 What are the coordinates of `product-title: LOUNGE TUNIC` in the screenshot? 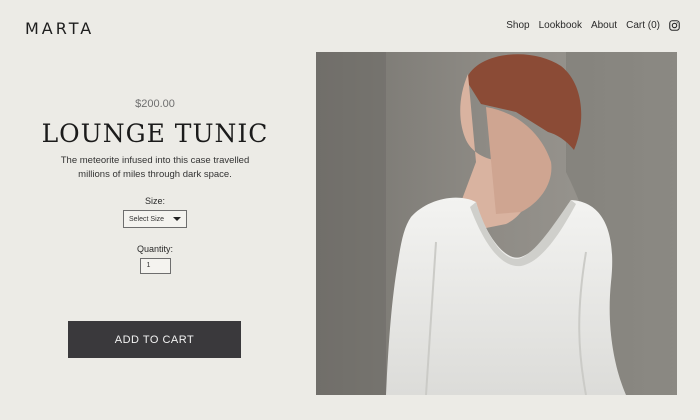 It's located at (155, 133).